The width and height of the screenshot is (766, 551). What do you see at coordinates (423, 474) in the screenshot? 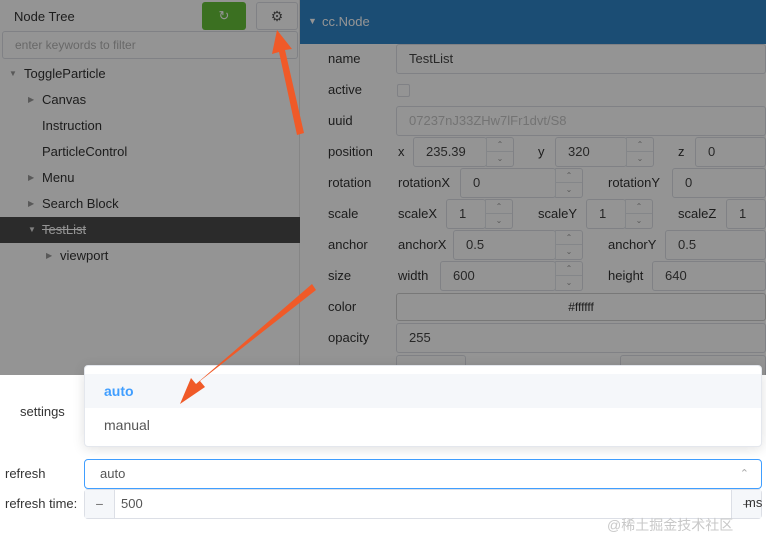
I see `refresh-select: auto ⌃` at bounding box center [423, 474].